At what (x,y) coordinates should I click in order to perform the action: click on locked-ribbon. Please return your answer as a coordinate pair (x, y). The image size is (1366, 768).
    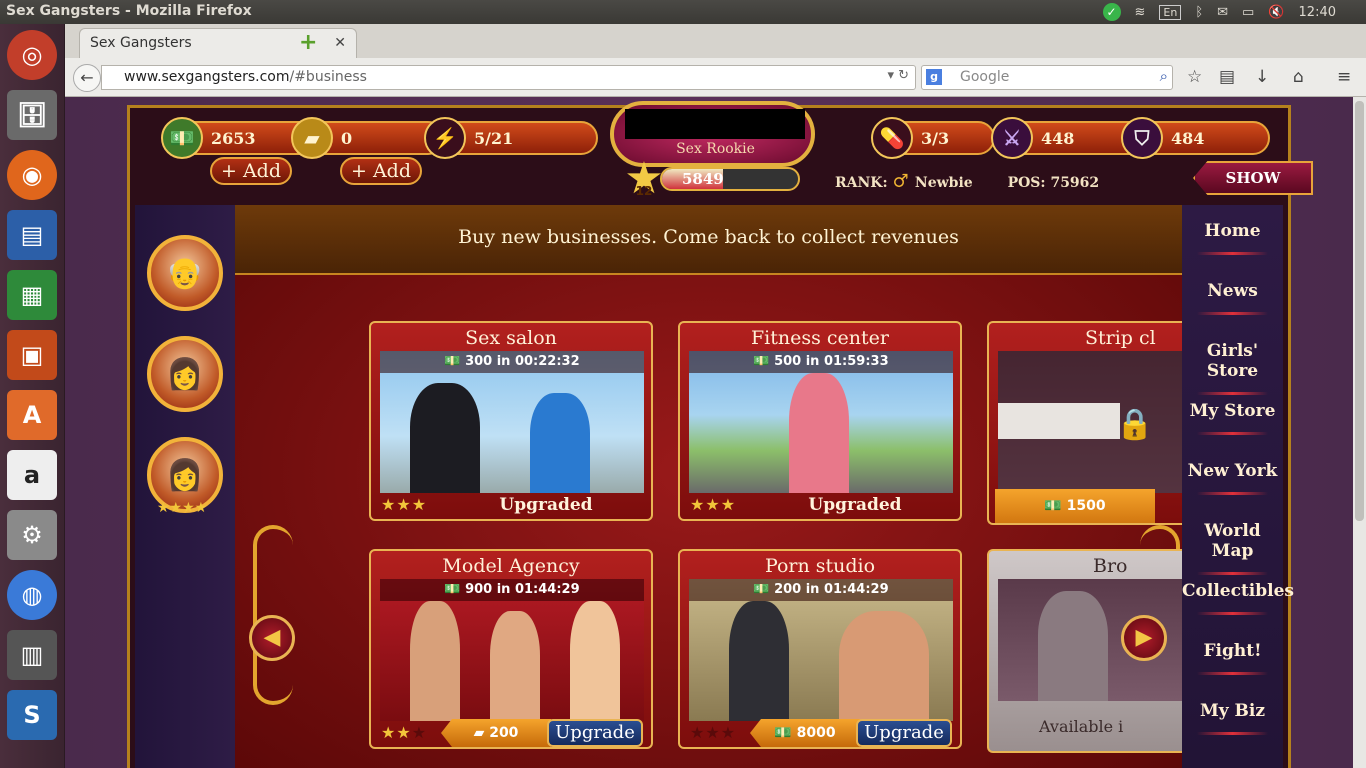
    Looking at the image, I should click on (1059, 421).